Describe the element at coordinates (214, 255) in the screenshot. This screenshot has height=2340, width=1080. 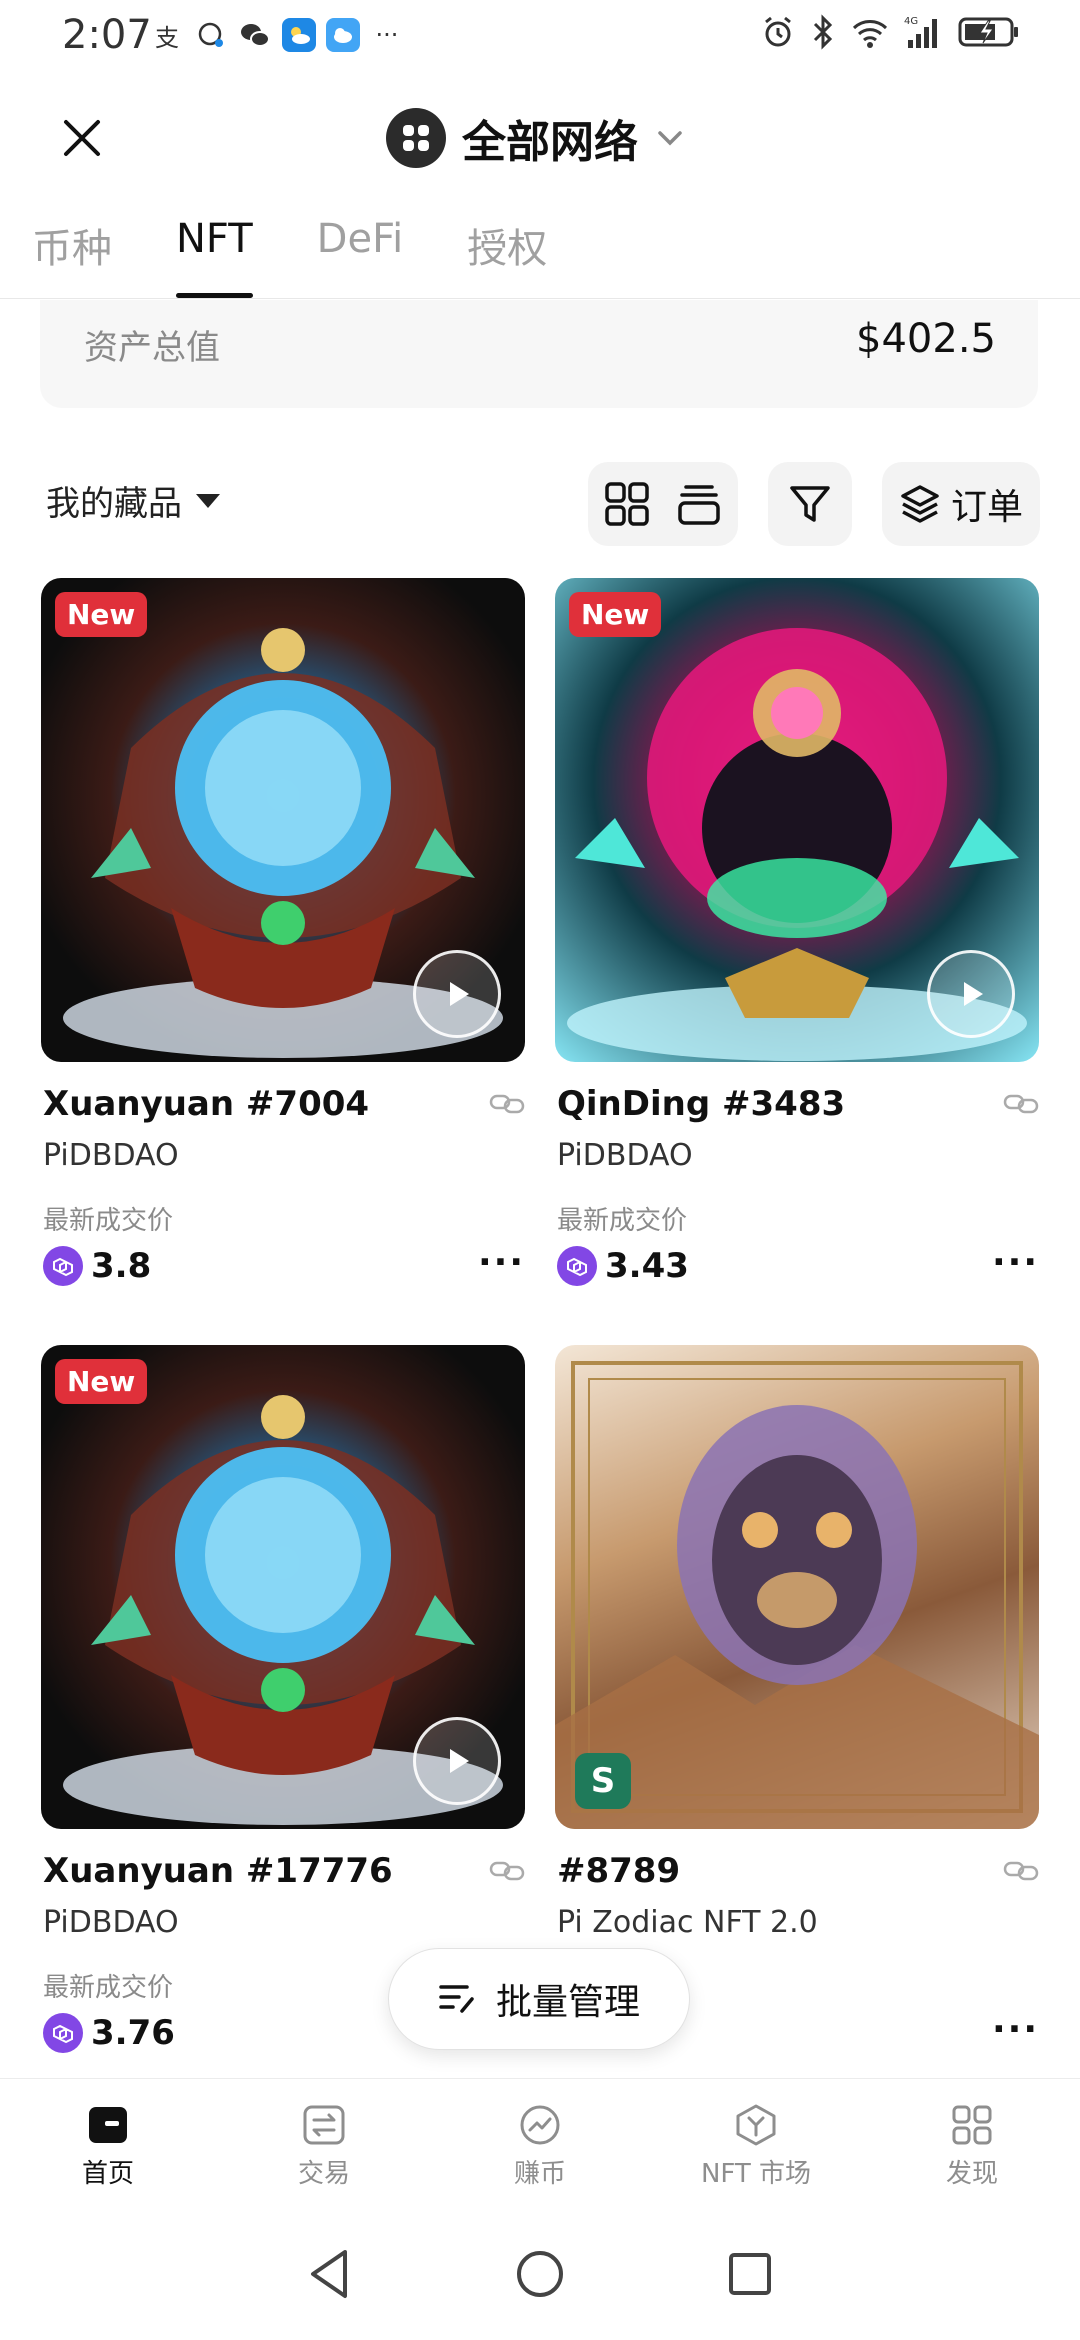
I see `tab-nft: NFT` at that location.